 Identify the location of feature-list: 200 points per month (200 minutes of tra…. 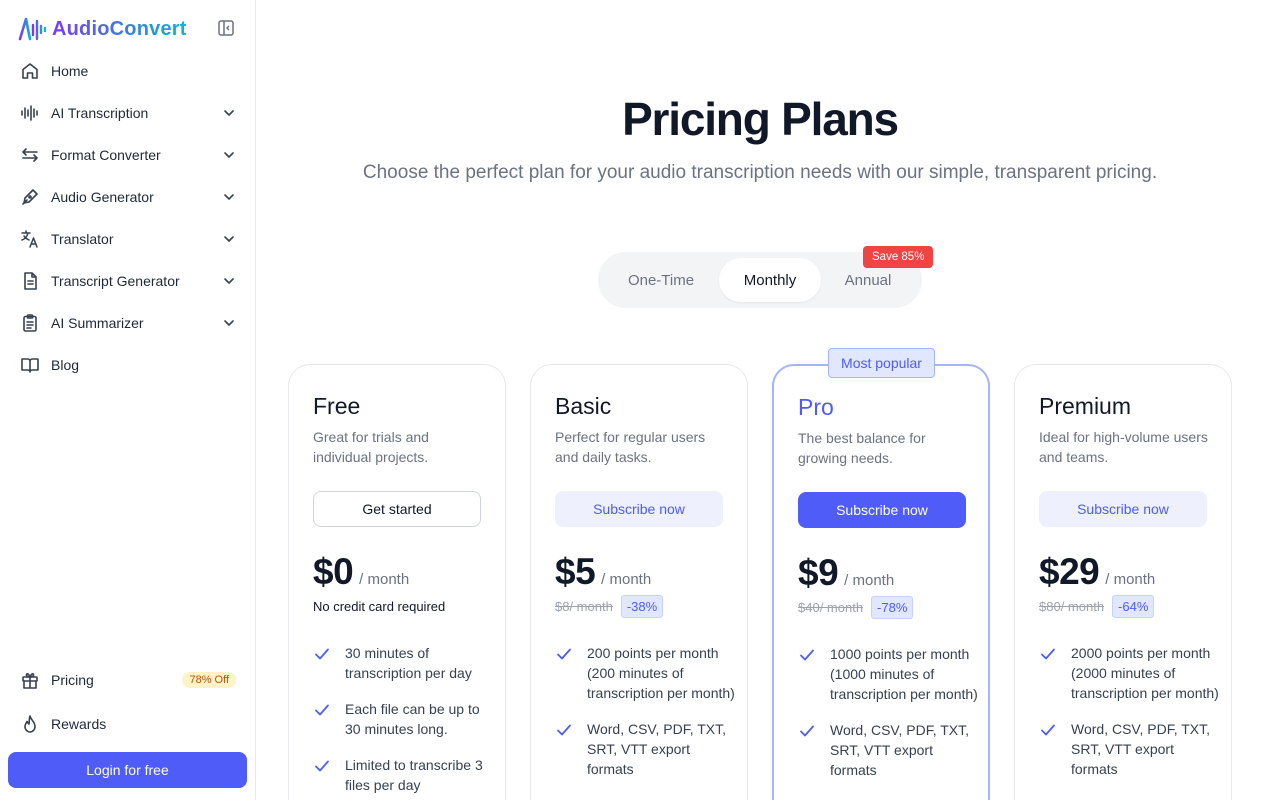
(645, 719).